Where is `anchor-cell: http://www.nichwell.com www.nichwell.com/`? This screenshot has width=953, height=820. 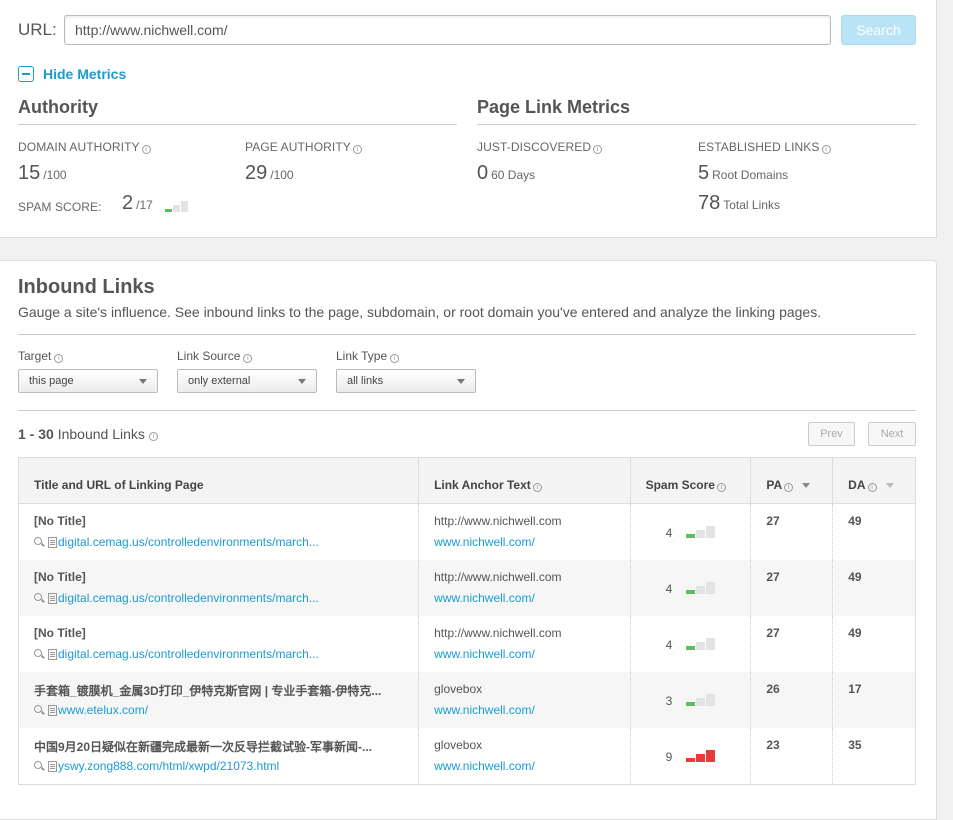 anchor-cell: http://www.nichwell.com www.nichwell.com/ is located at coordinates (525, 532).